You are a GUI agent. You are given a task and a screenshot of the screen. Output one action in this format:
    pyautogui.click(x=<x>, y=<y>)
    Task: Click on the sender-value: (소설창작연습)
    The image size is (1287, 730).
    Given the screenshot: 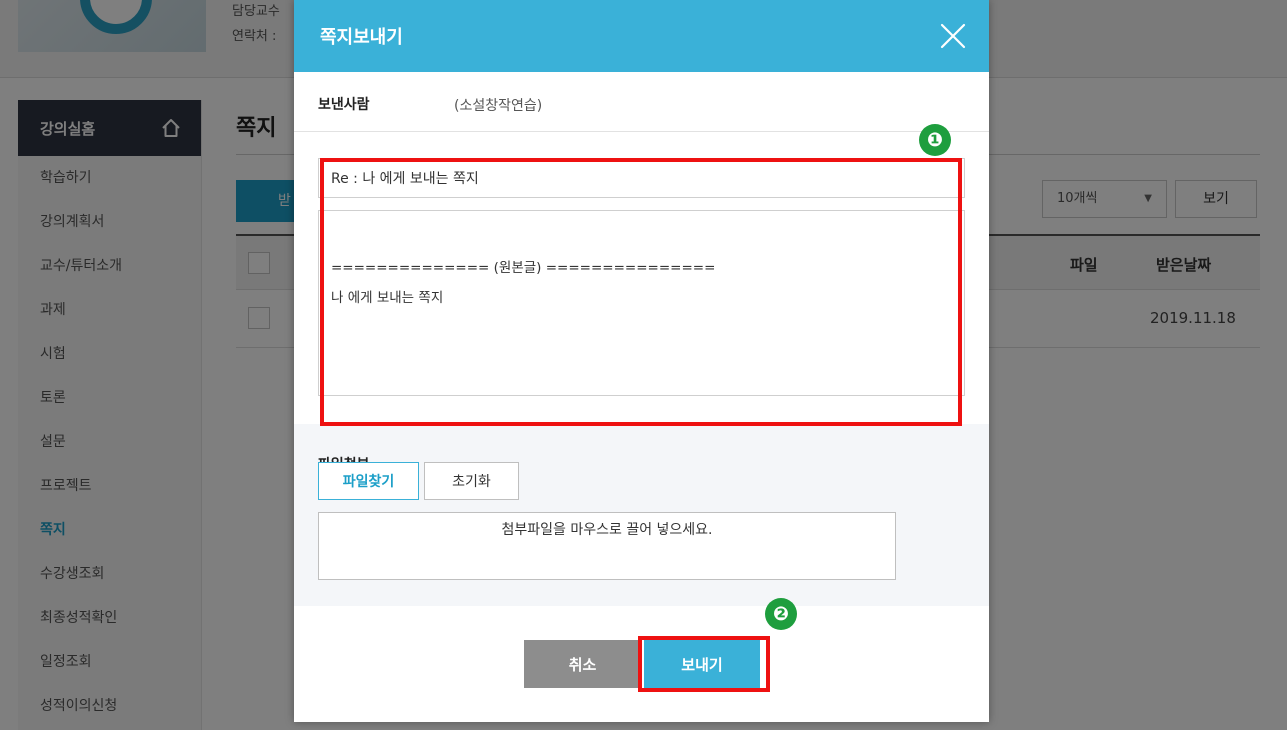 What is the action you would take?
    pyautogui.click(x=498, y=106)
    